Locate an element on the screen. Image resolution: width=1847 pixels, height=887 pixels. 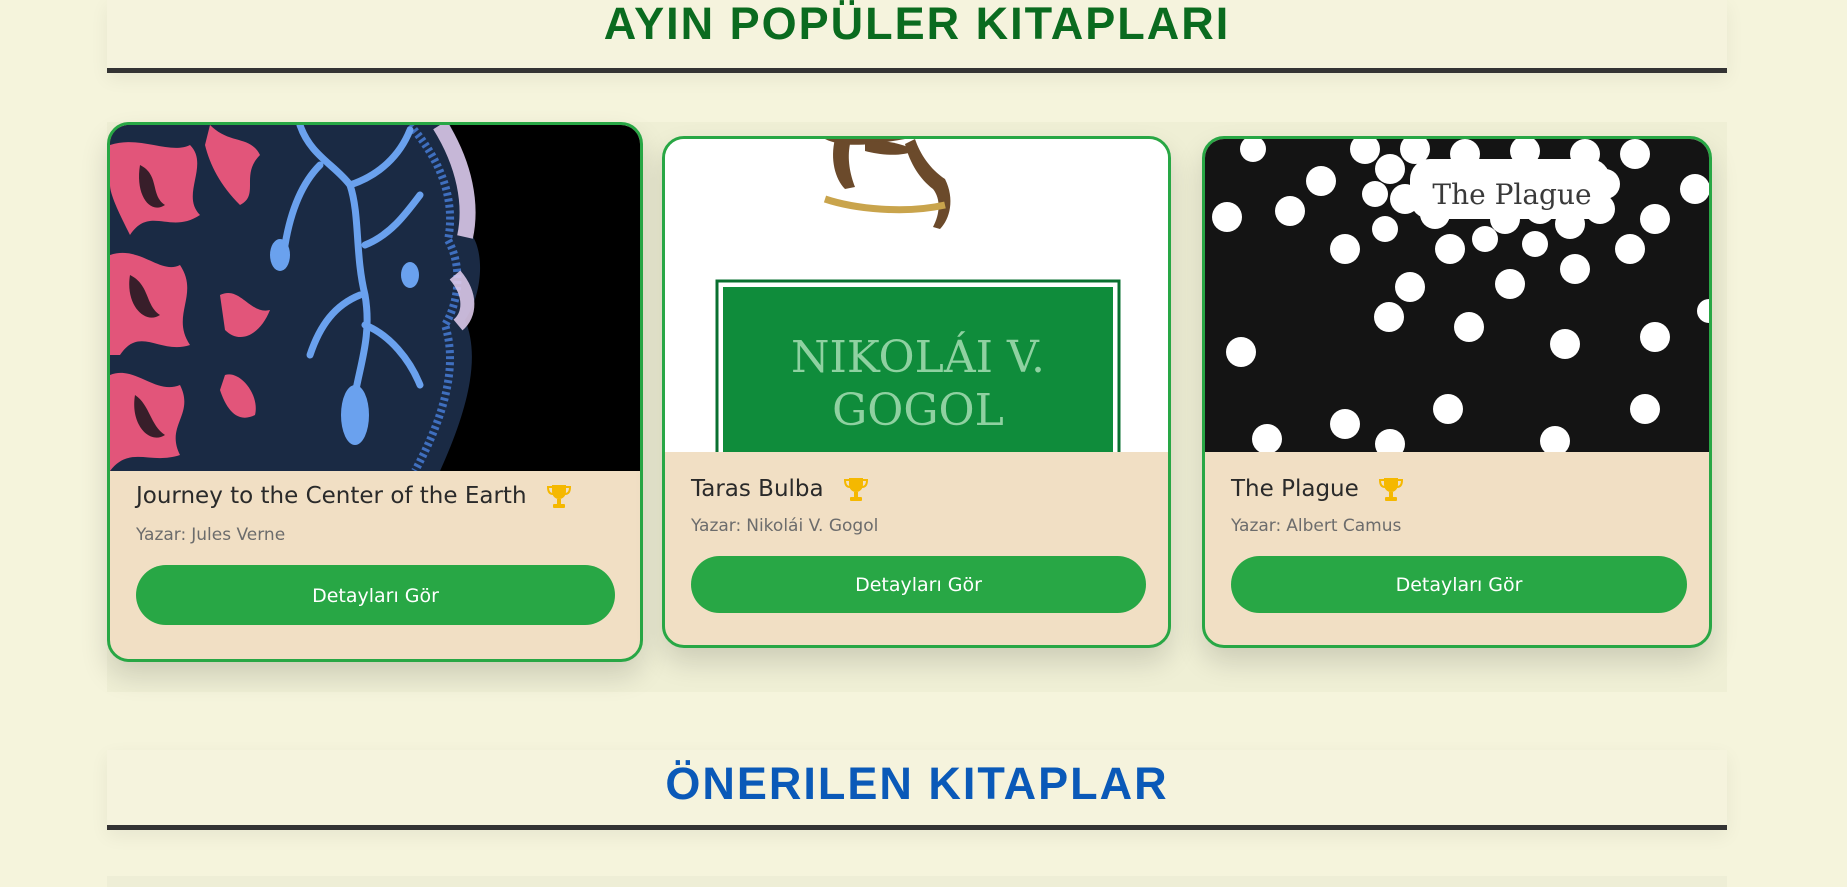
book-cover-journey is located at coordinates (375, 298).